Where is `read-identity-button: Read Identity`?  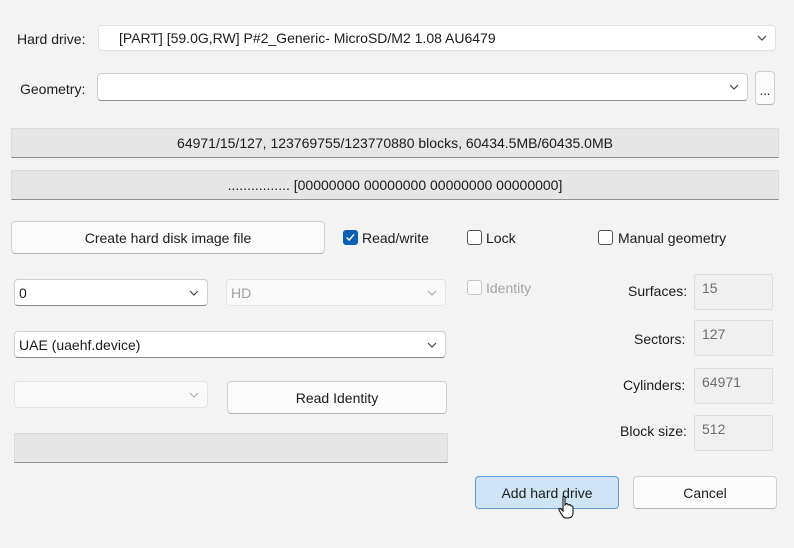 read-identity-button: Read Identity is located at coordinates (337, 397).